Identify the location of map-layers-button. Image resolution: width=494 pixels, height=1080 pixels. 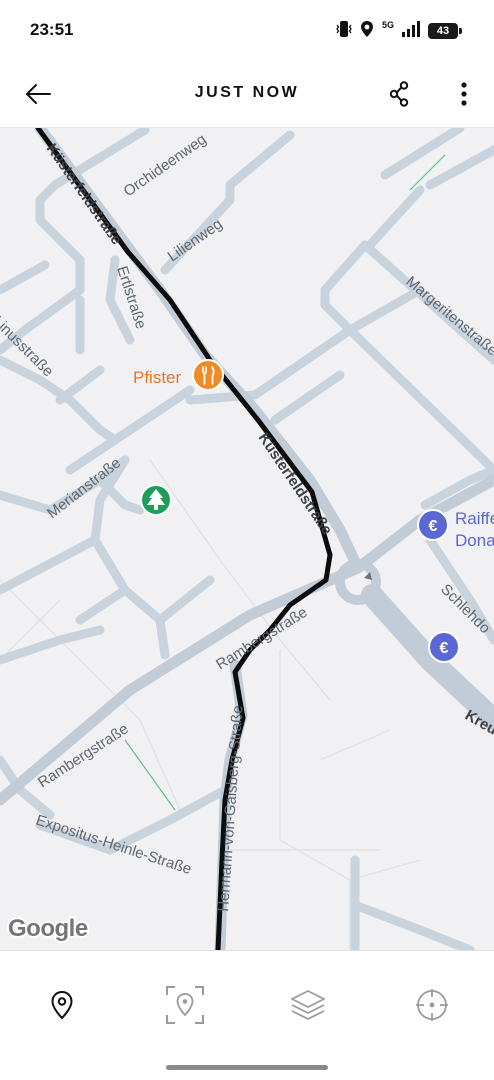
(308, 1005).